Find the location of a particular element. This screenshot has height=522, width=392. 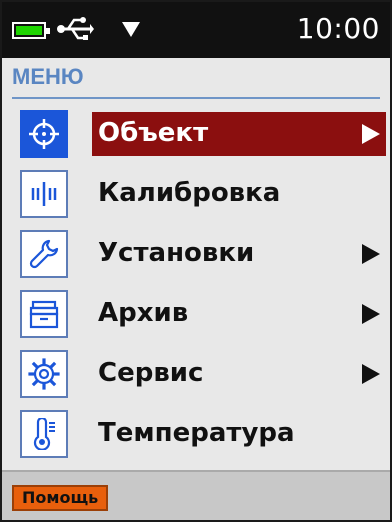

menu-item-object-bar: Объект is located at coordinates (239, 134).